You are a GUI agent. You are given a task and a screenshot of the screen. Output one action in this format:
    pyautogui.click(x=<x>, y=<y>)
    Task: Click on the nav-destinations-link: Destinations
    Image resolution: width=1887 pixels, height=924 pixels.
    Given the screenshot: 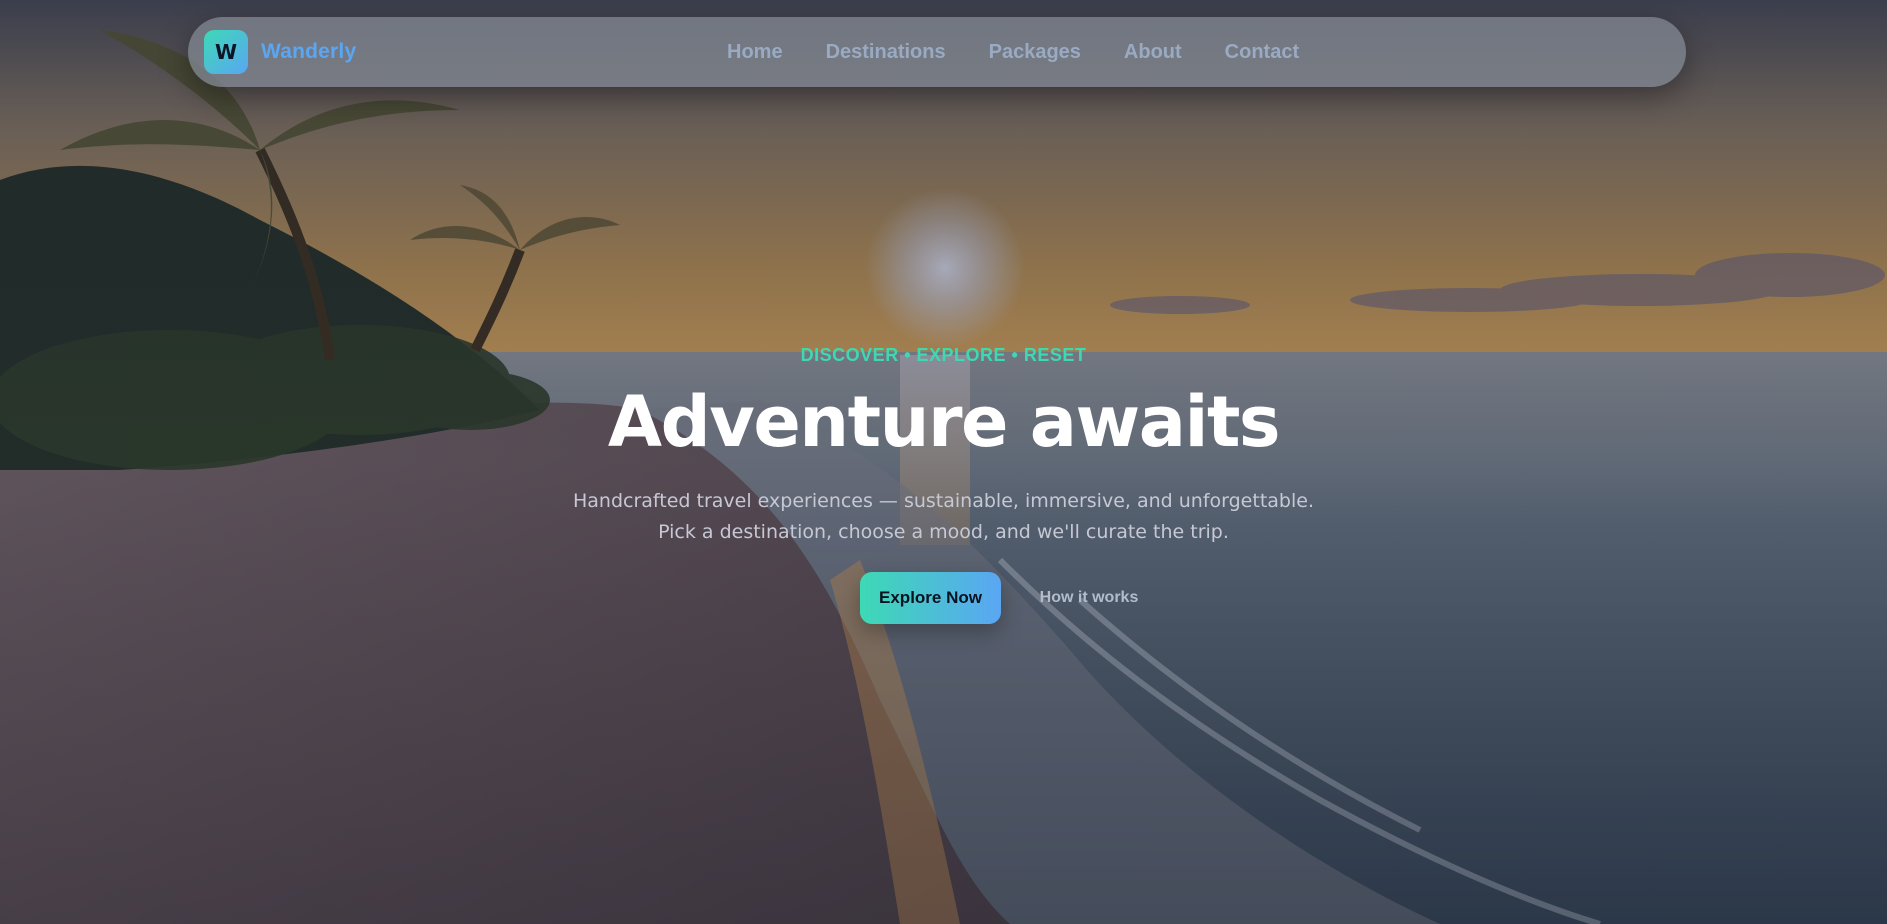 What is the action you would take?
    pyautogui.click(x=886, y=52)
    